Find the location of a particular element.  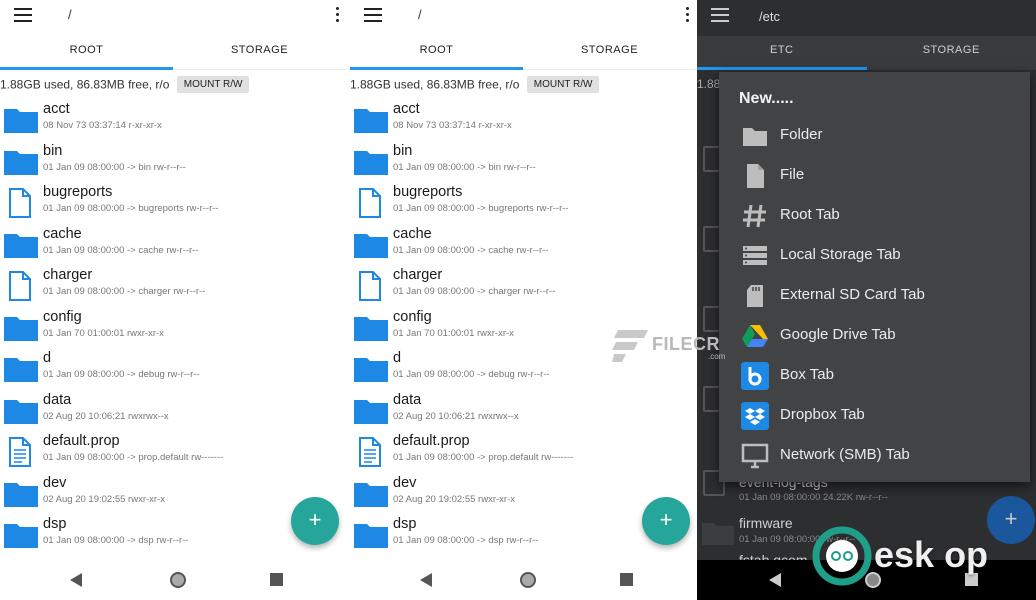

menu-item-external-sd-card-tab: External SD Card Tab is located at coordinates (874, 296).